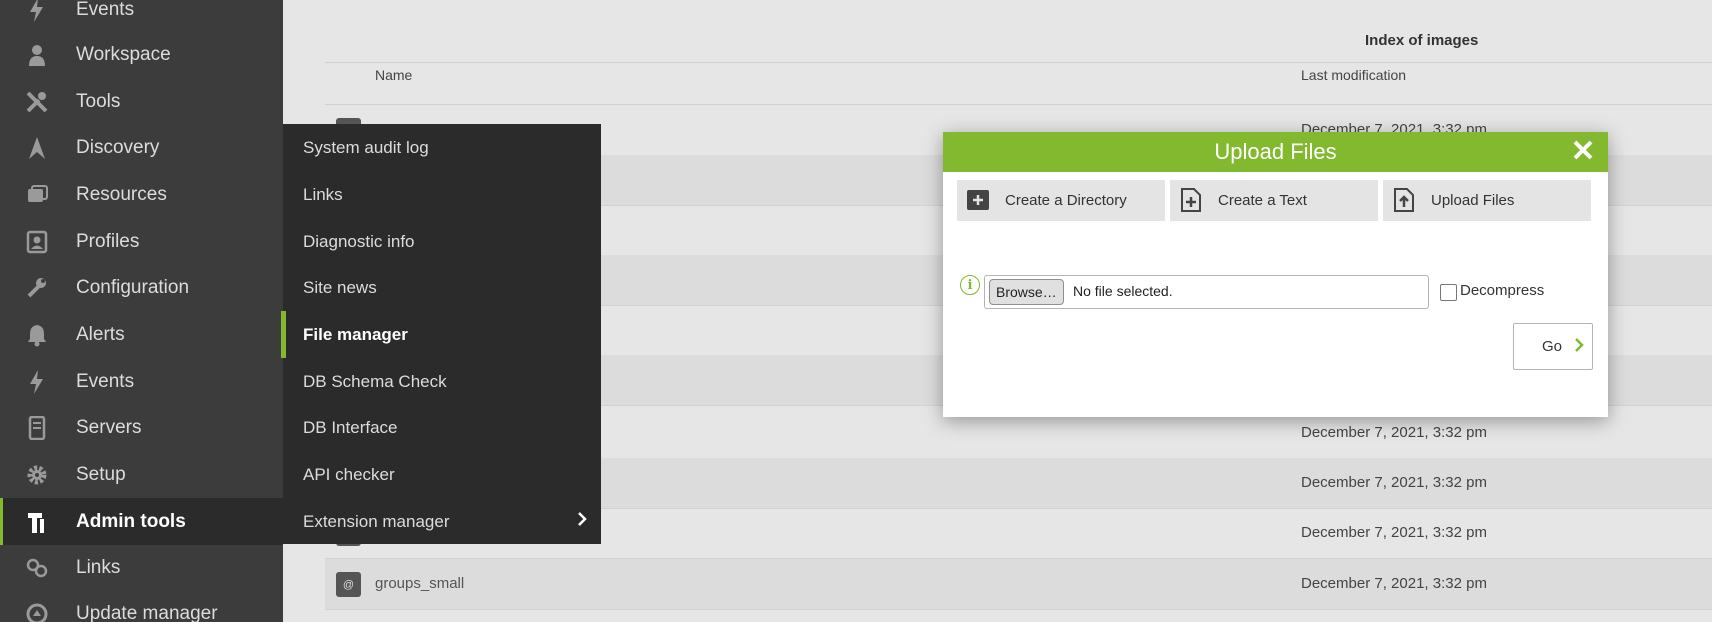  I want to click on sidebar-item-update-manager: Update manager, so click(141, 606).